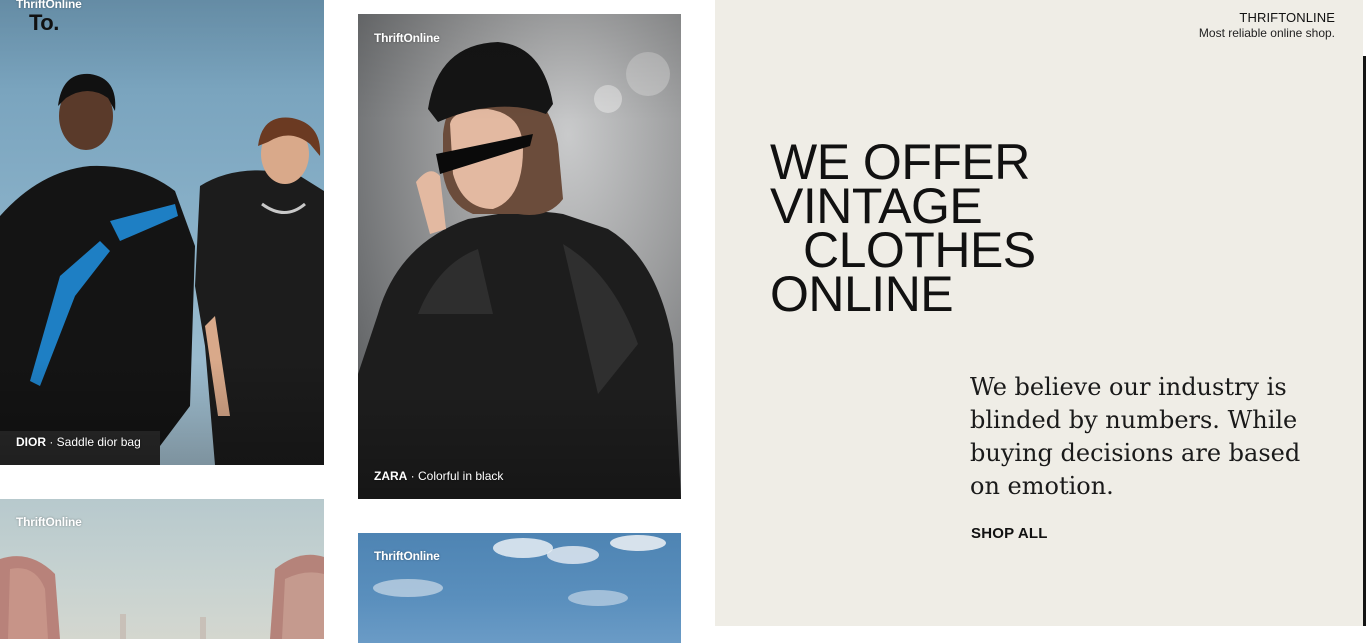  What do you see at coordinates (862, 294) in the screenshot?
I see `headline-line-4: ONLINE` at bounding box center [862, 294].